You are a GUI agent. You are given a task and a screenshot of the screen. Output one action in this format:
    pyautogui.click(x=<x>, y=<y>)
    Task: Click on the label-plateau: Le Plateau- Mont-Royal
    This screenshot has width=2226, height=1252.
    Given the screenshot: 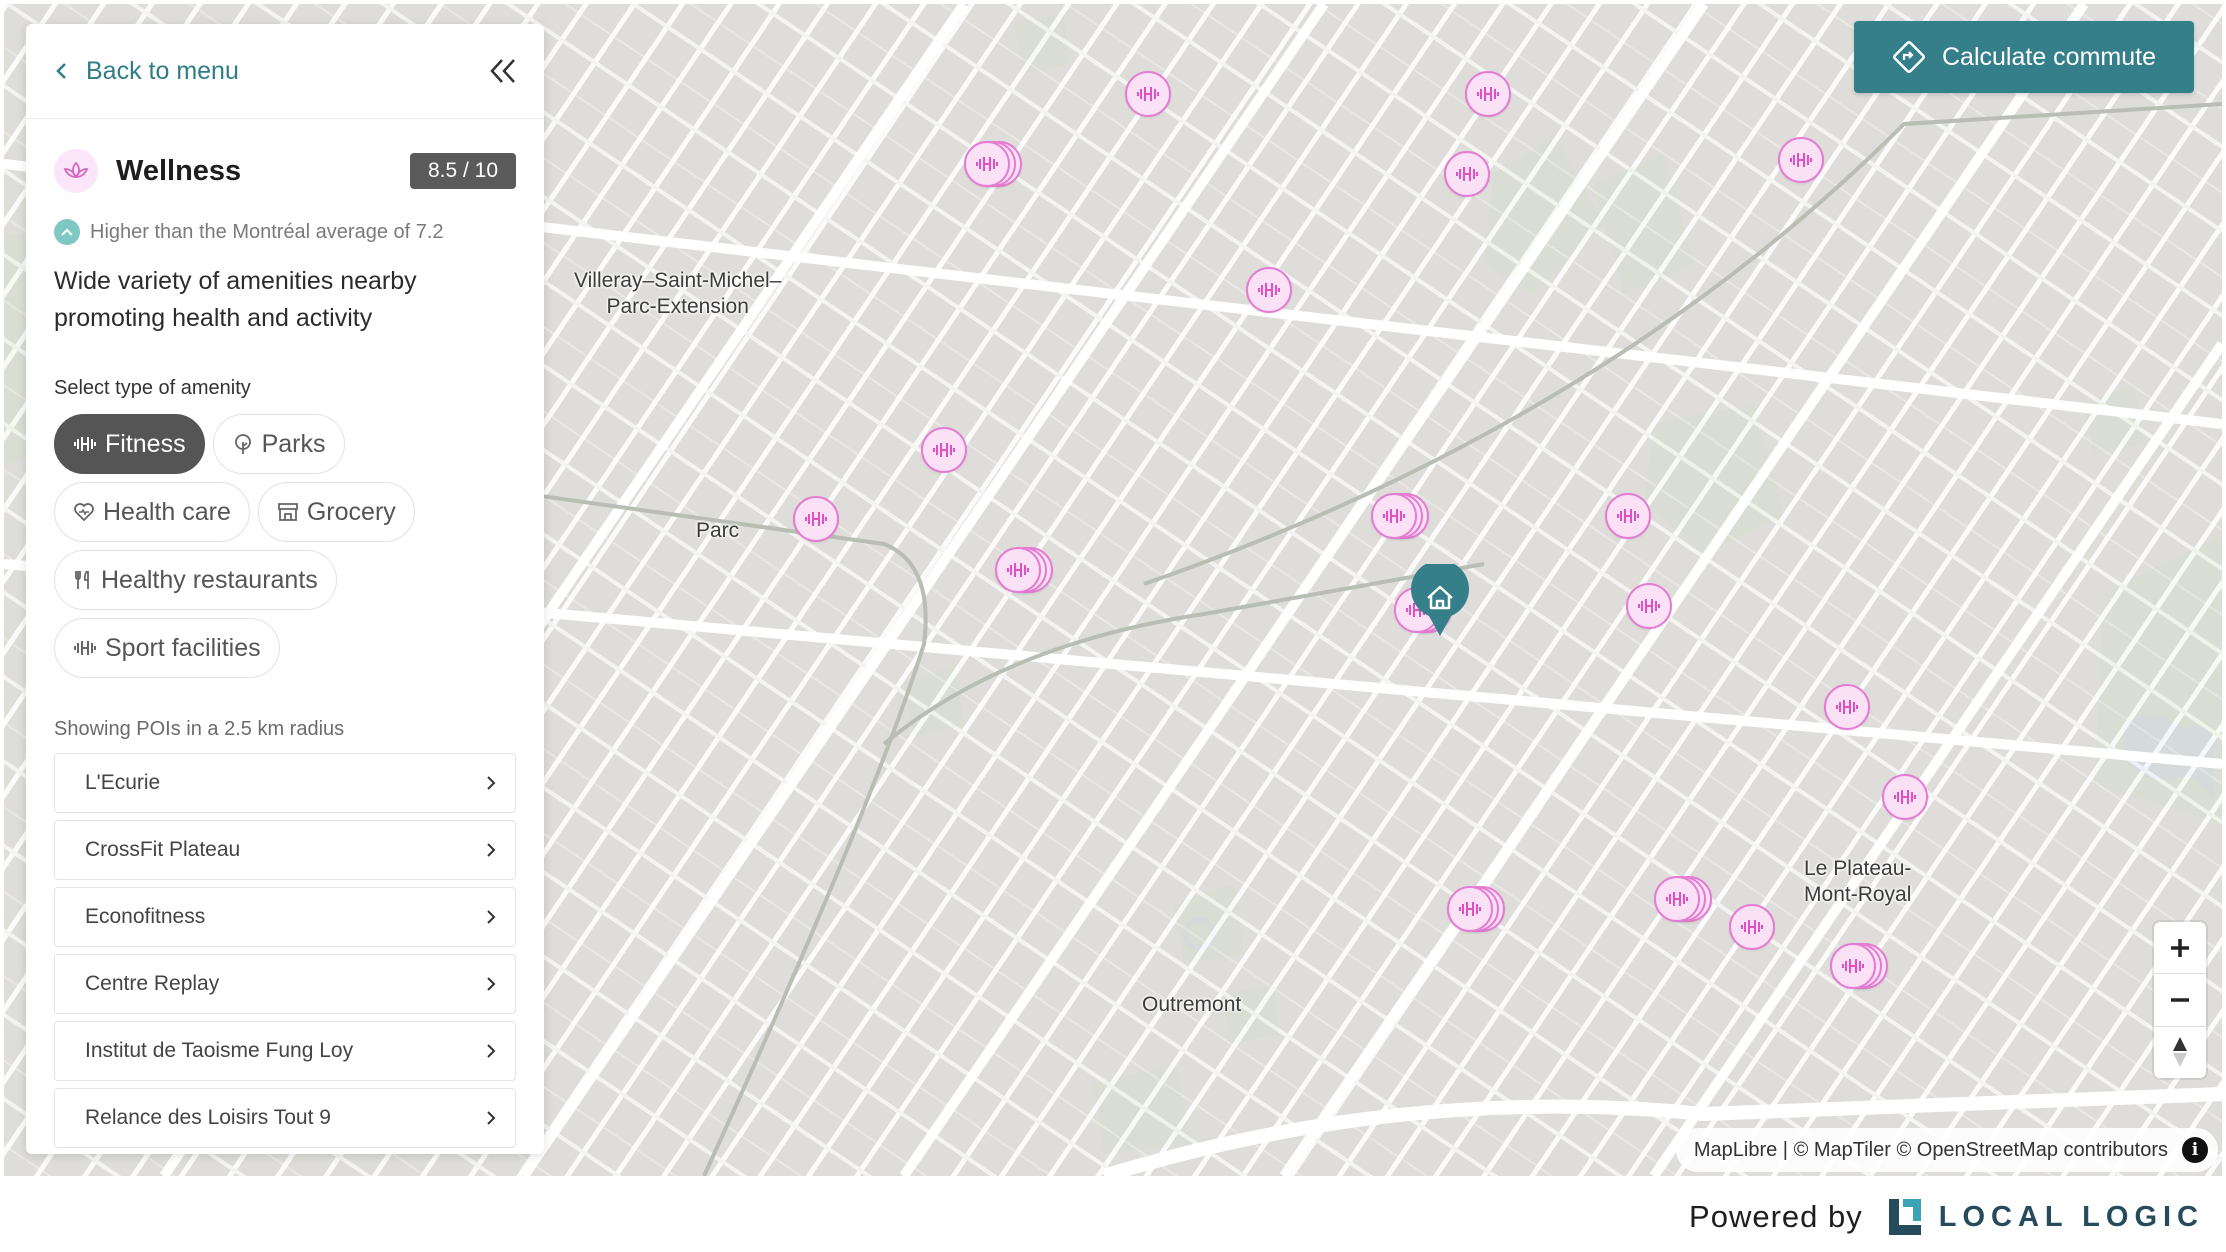 What is the action you would take?
    pyautogui.click(x=1858, y=881)
    